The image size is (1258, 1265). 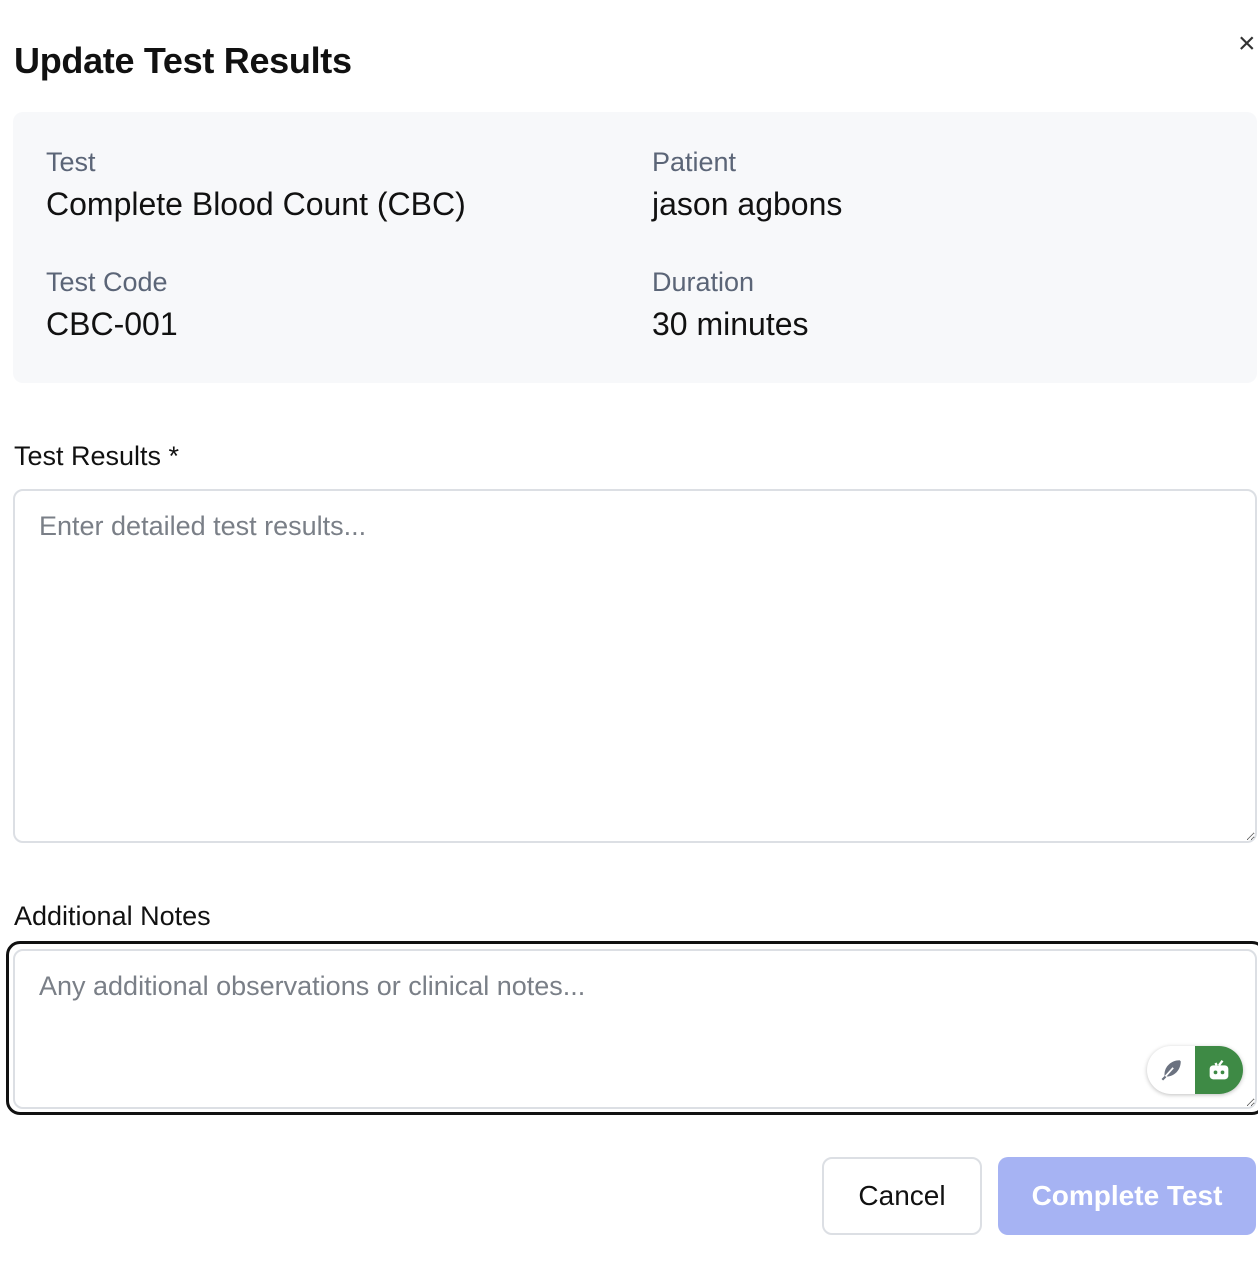 What do you see at coordinates (730, 305) in the screenshot?
I see `duration-info: Duration 30 minutes` at bounding box center [730, 305].